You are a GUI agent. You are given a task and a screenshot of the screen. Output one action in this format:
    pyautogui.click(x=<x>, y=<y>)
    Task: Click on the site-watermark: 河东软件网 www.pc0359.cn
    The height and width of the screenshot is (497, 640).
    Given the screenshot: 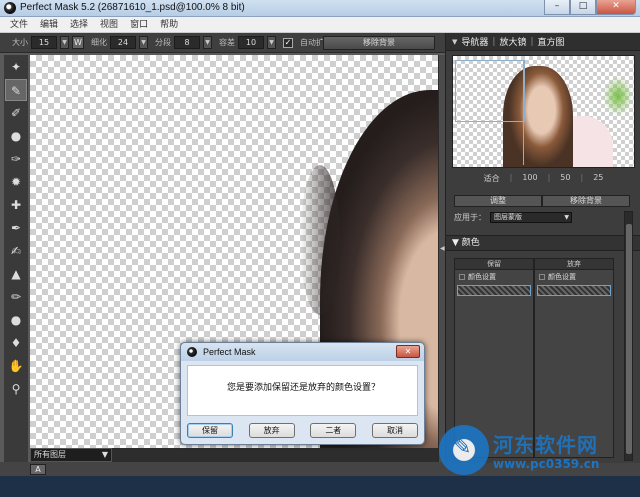 What is the action you would take?
    pyautogui.click(x=538, y=450)
    